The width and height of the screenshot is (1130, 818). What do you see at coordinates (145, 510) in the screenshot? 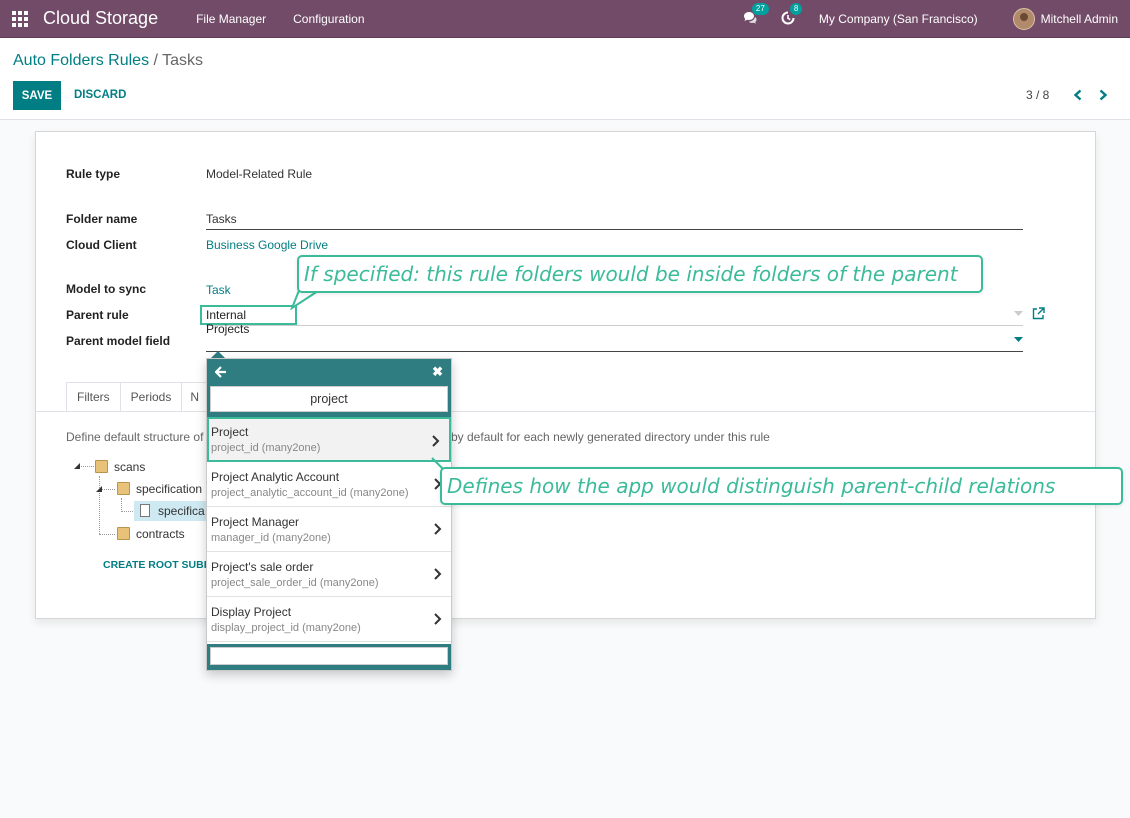
I see `file-icon` at bounding box center [145, 510].